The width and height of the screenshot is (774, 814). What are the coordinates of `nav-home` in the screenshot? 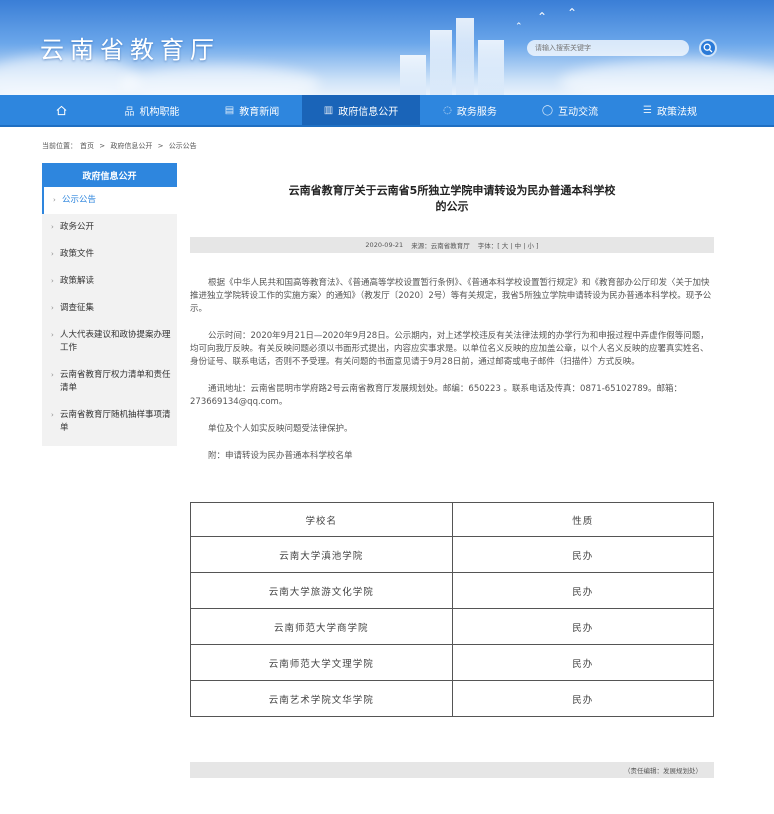 It's located at (61, 110).